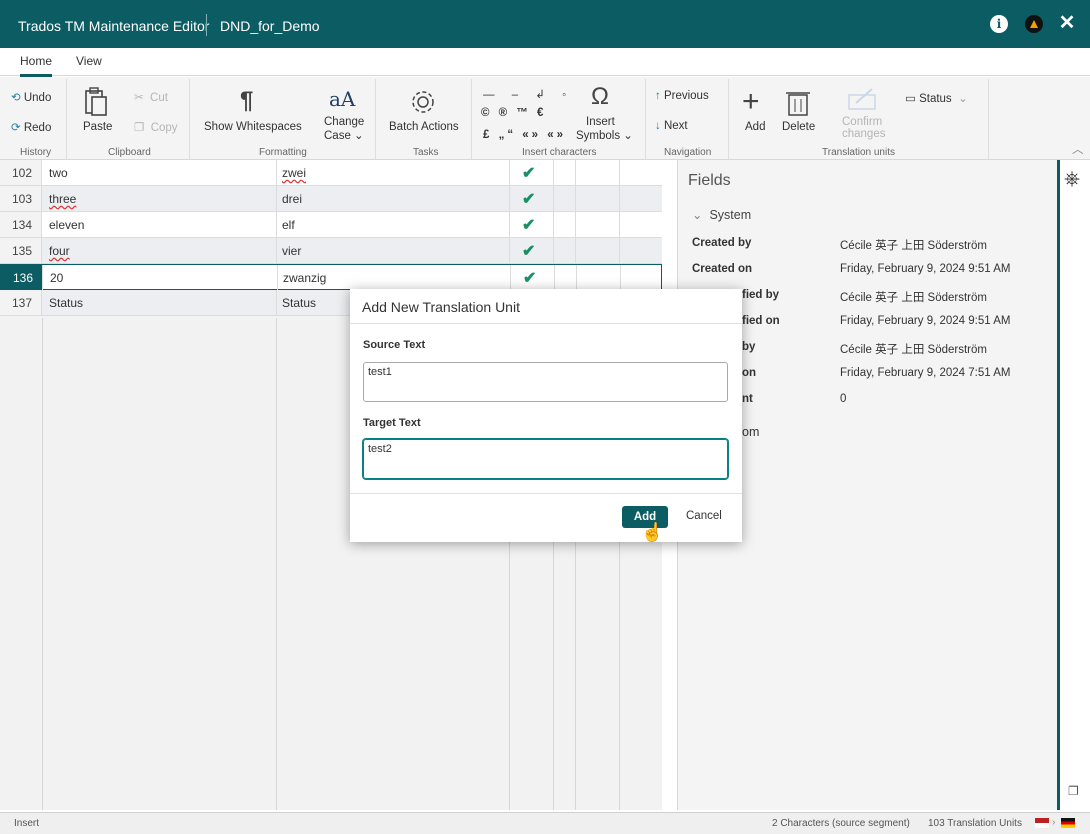 The width and height of the screenshot is (1090, 834). What do you see at coordinates (747, 399) in the screenshot?
I see `field-label: nt` at bounding box center [747, 399].